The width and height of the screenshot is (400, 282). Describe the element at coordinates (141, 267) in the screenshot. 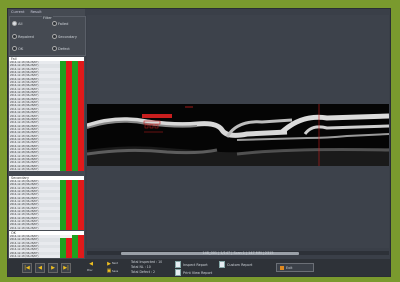

I see `total-nl: Total NL : 10` at that location.